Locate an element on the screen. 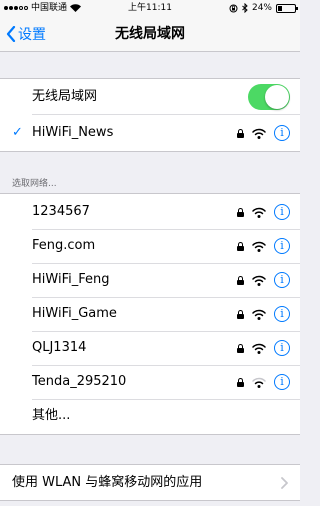 Image resolution: width=320 pixels, height=506 pixels. network-name: Tenda_295210 is located at coordinates (79, 381).